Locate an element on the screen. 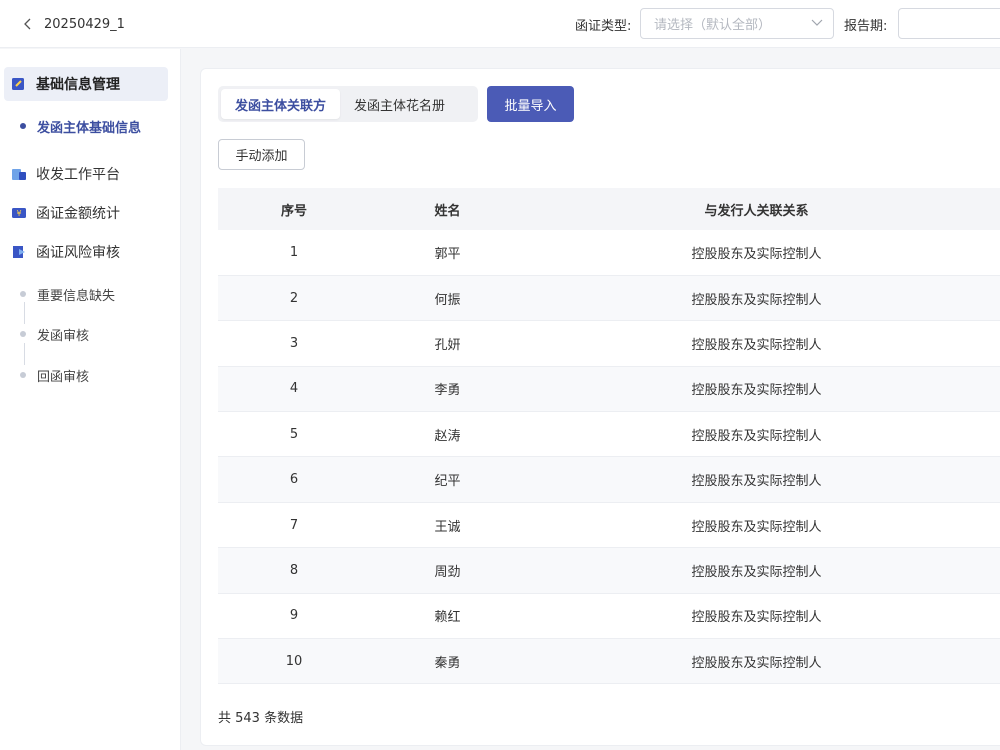  project-name: 20250429_1 is located at coordinates (84, 24).